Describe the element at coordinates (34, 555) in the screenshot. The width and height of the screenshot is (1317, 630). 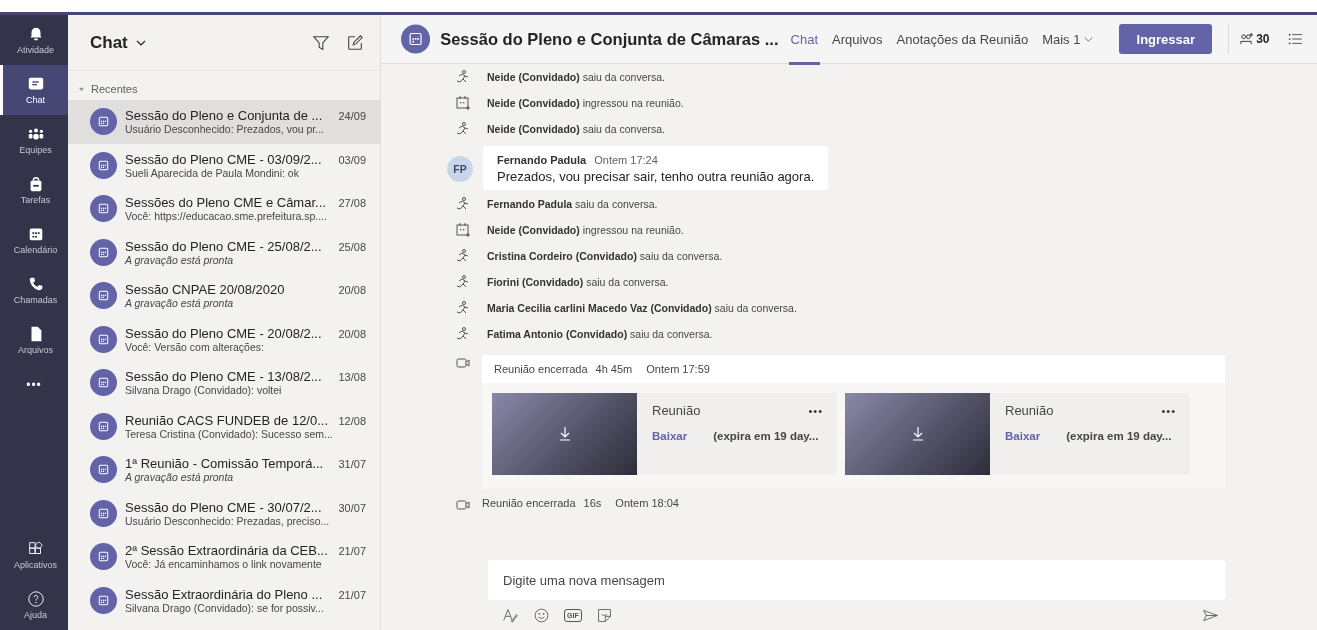
I see `rail-item: Aplicativos` at that location.